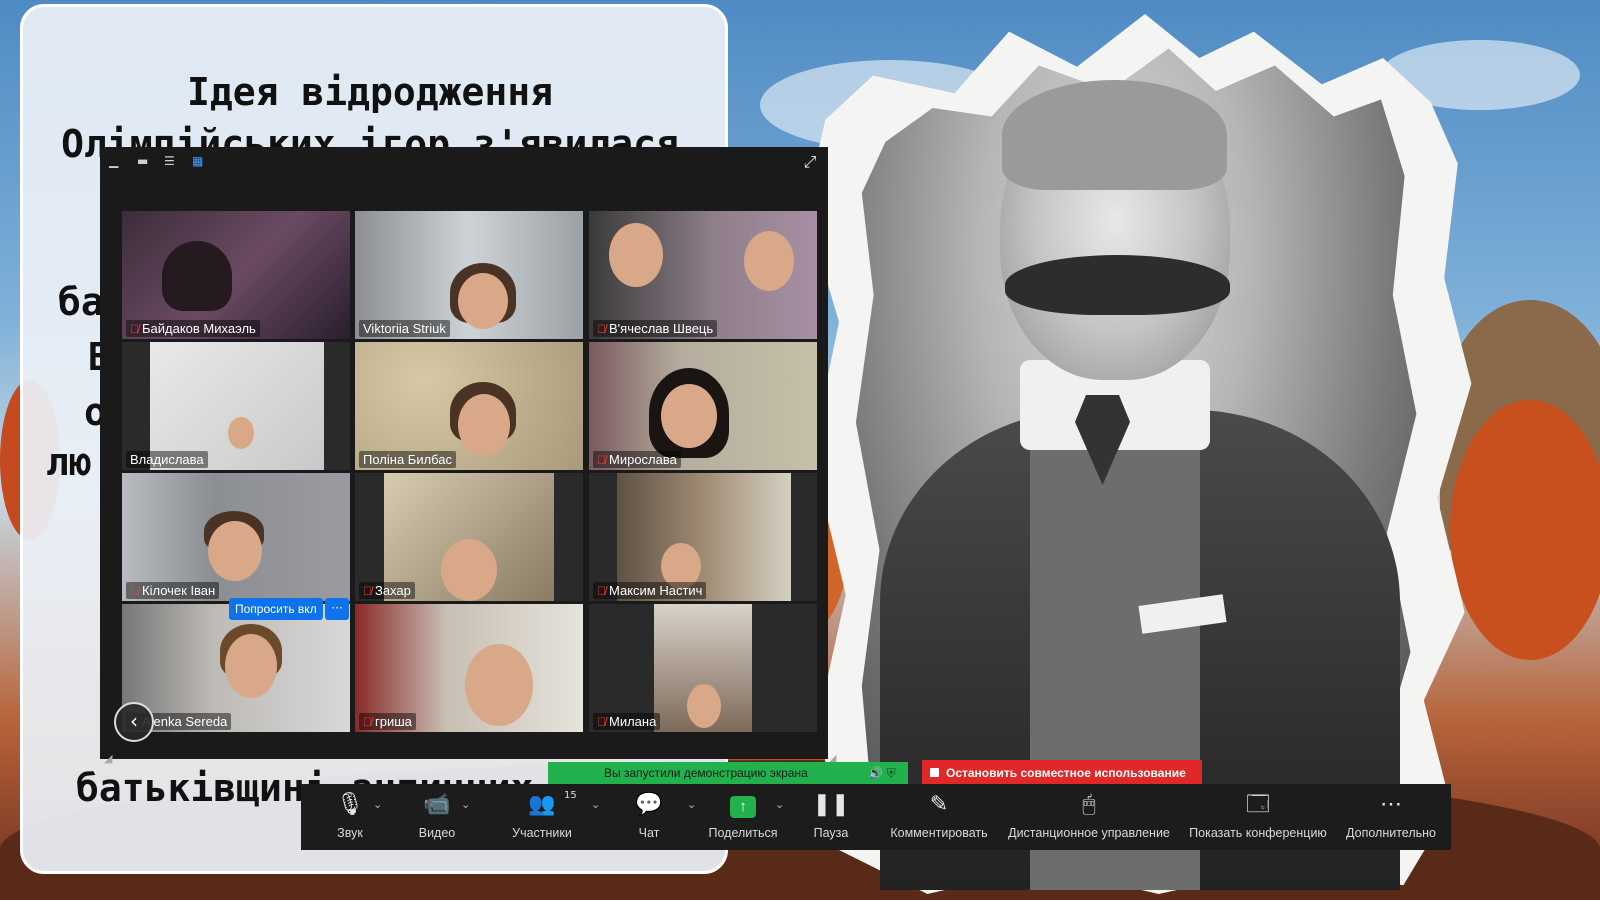 This screenshot has height=900, width=1600. I want to click on participant-name: 🎙̸ Байдаков Михаэль, so click(193, 328).